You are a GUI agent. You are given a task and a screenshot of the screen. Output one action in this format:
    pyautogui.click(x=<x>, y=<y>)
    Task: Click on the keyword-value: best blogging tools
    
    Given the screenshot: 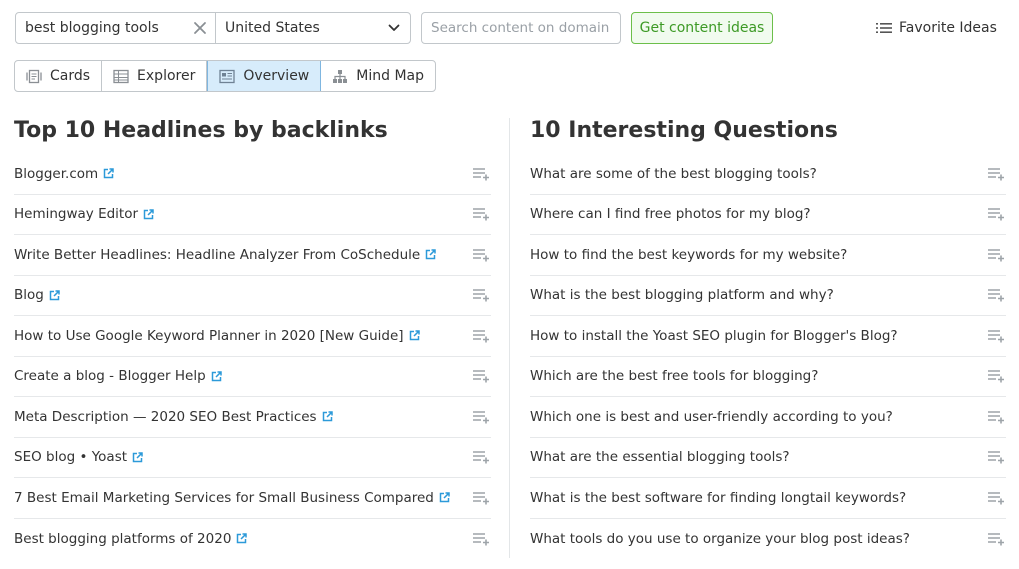 What is the action you would take?
    pyautogui.click(x=87, y=28)
    